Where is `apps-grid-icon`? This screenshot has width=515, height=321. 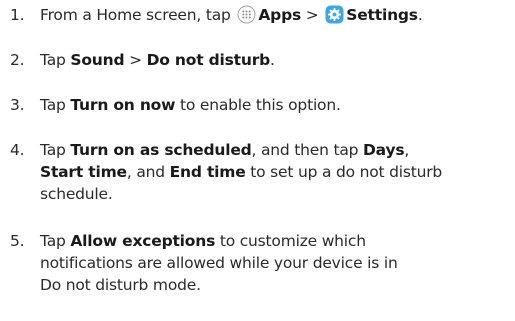 apps-grid-icon is located at coordinates (246, 14).